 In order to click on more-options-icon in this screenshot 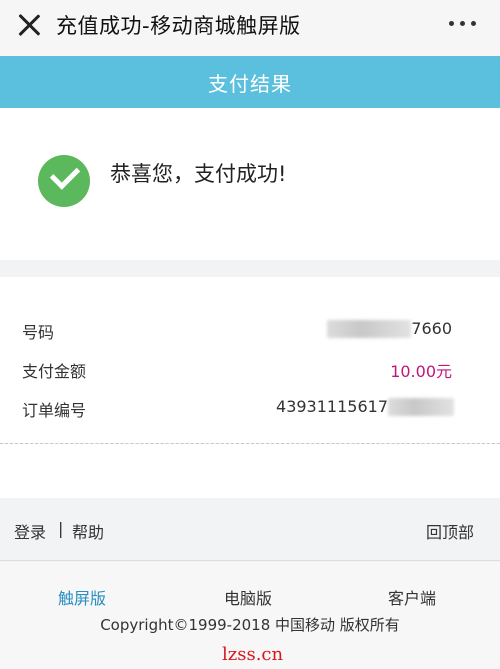, I will do `click(462, 23)`.